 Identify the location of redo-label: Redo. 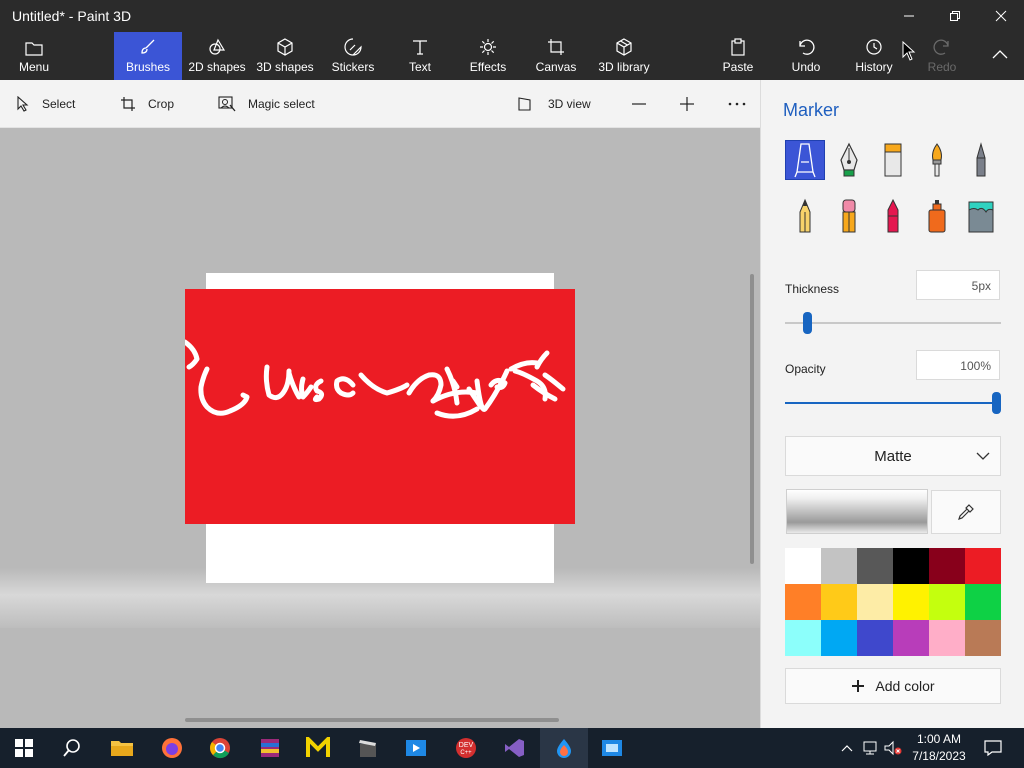
(942, 67).